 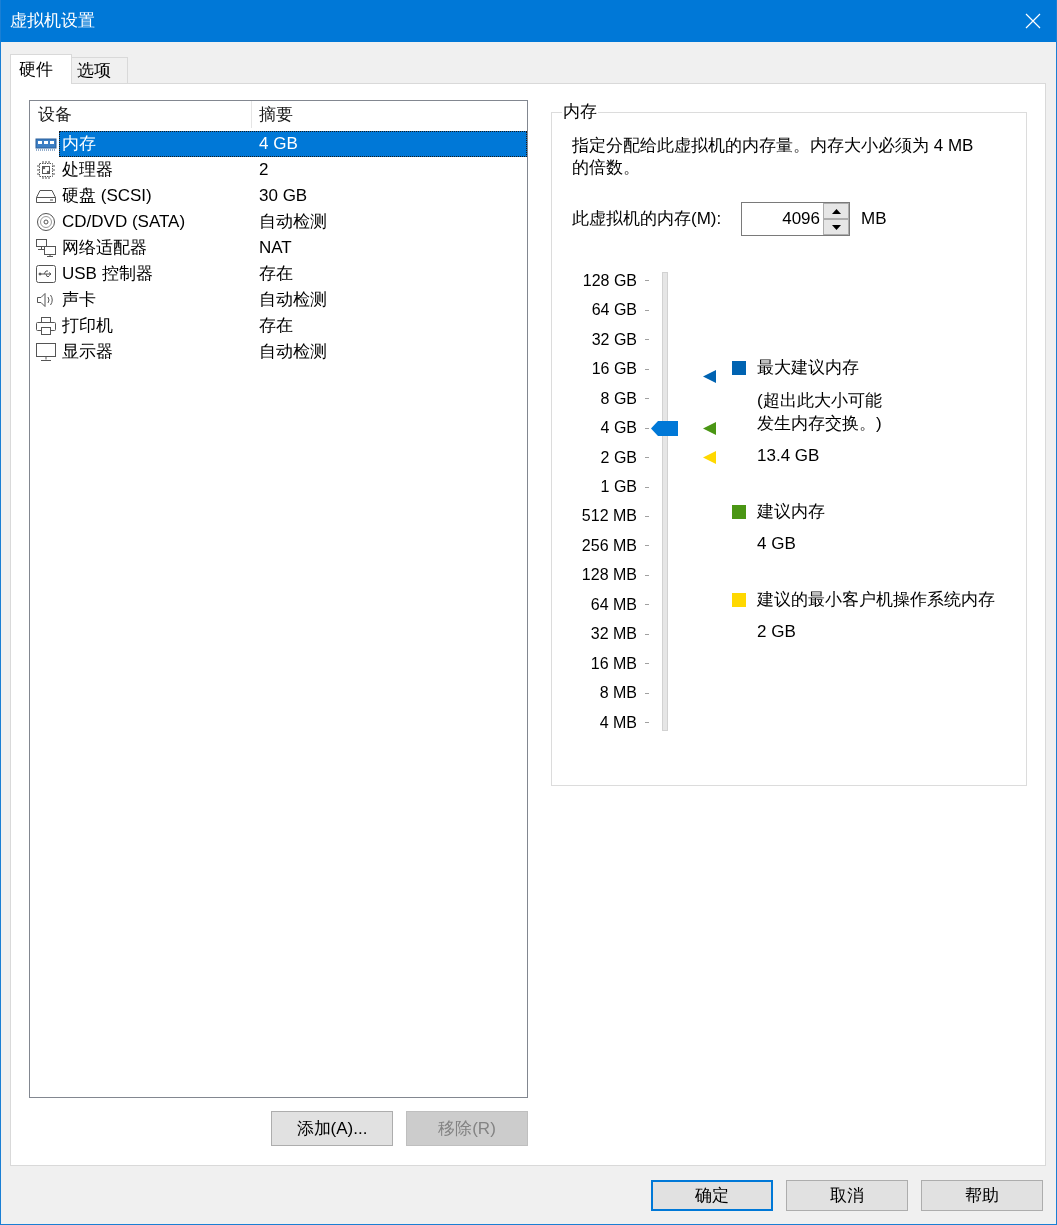 I want to click on caret-down-icon, so click(x=836, y=227).